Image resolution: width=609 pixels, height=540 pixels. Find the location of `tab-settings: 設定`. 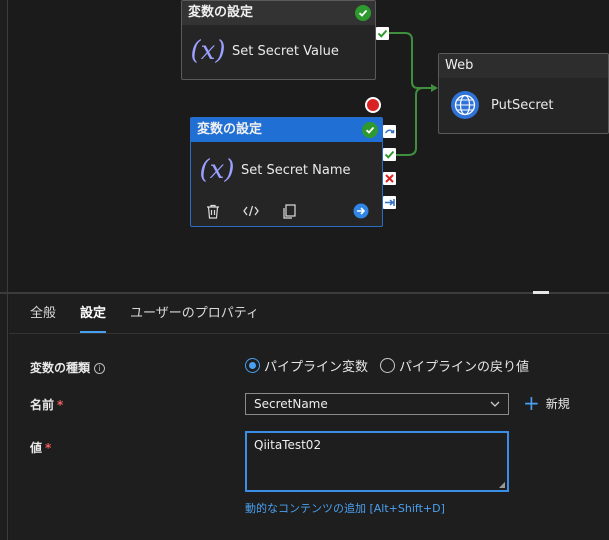

tab-settings: 設定 is located at coordinates (93, 313).